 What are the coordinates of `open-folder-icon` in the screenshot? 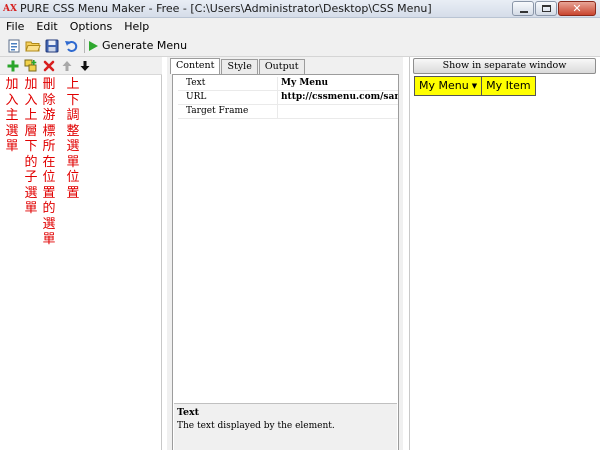 It's located at (33, 46).